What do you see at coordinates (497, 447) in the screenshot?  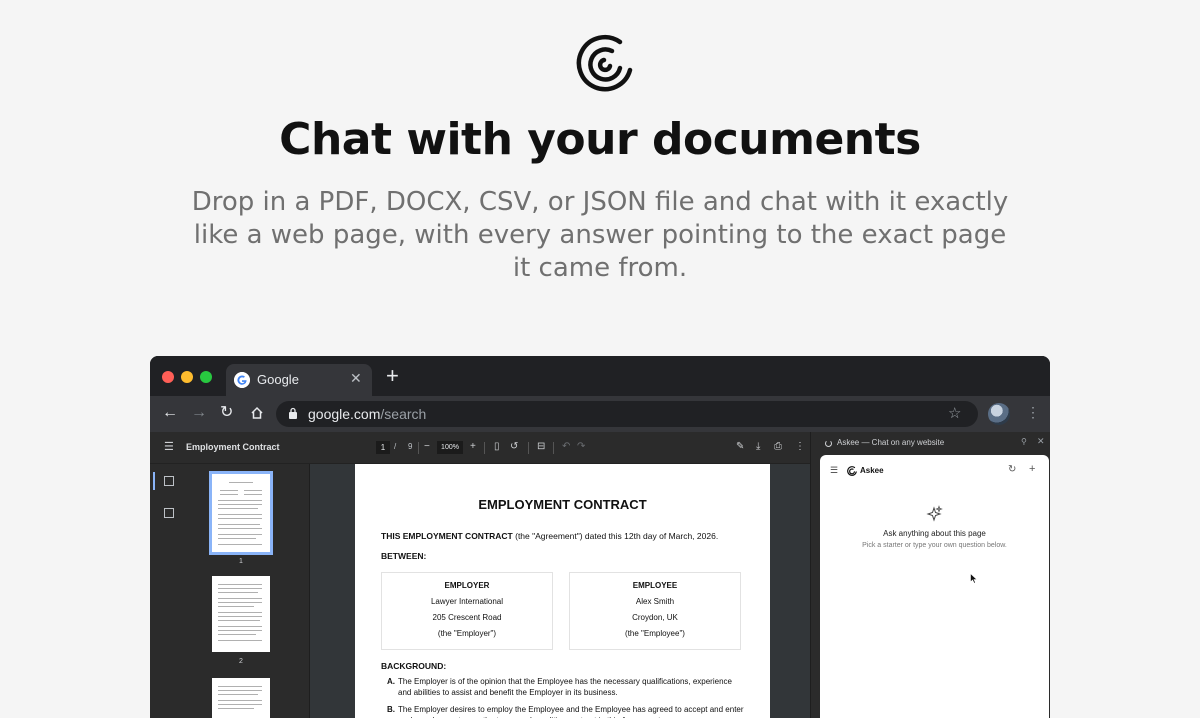 I see `fit-page-icon: ▯` at bounding box center [497, 447].